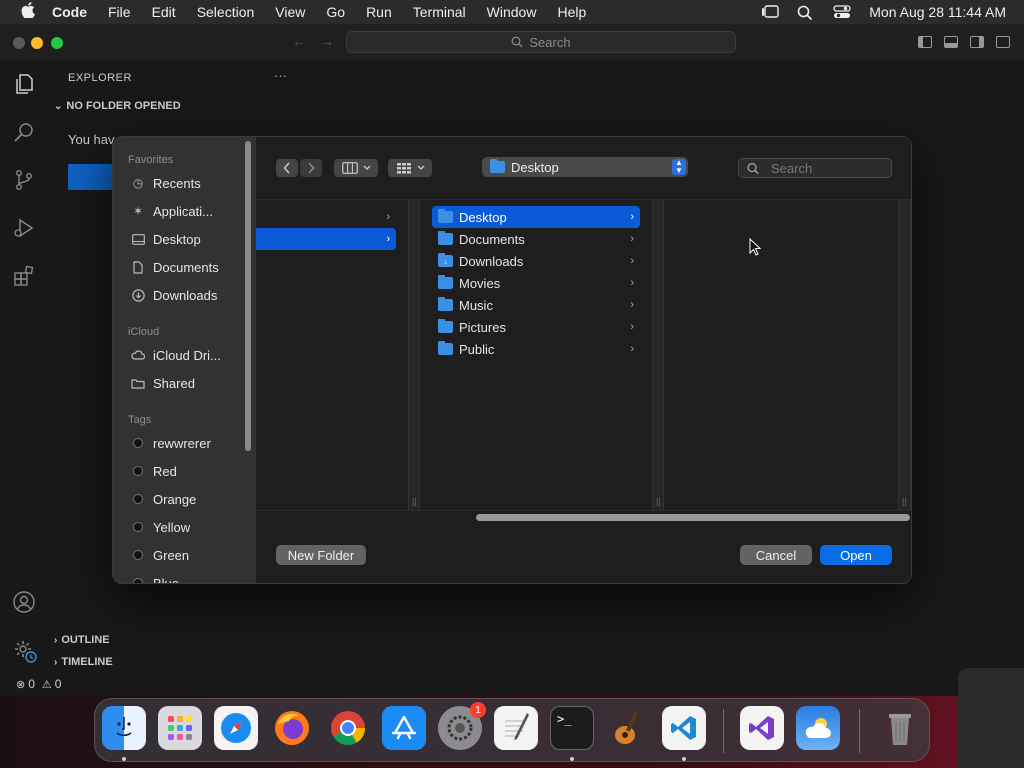 Image resolution: width=1024 pixels, height=768 pixels. I want to click on download-icon, so click(138, 295).